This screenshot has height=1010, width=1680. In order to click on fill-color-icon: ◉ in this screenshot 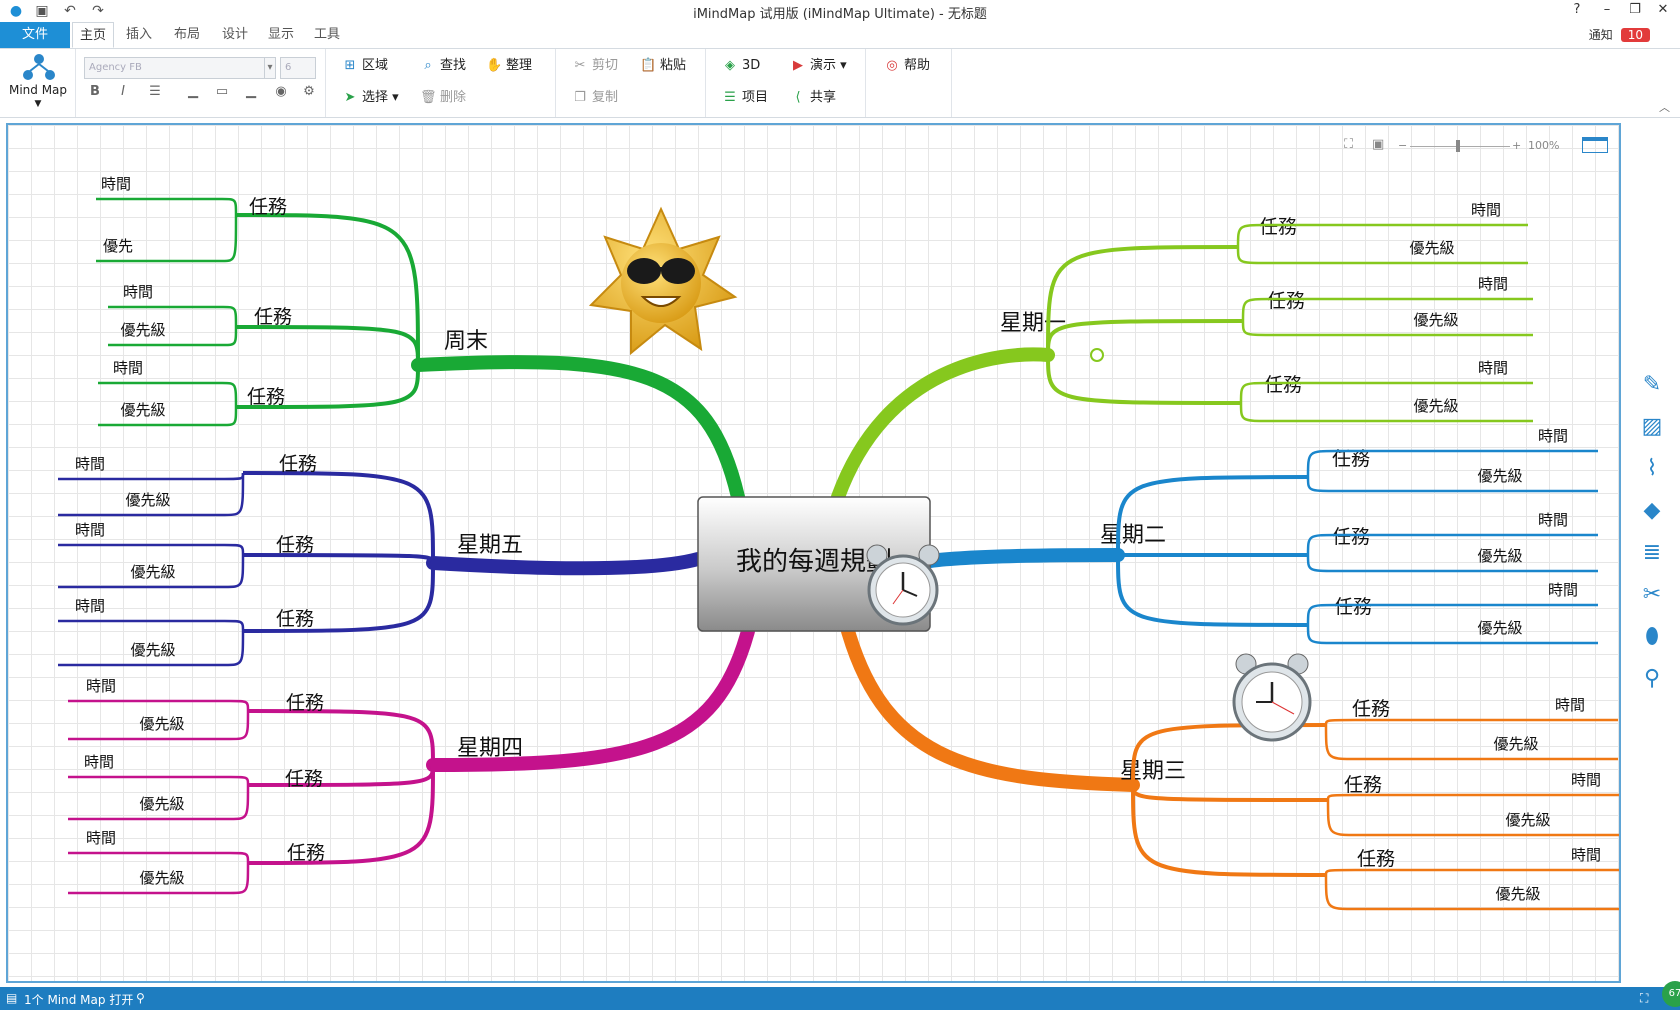, I will do `click(281, 93)`.